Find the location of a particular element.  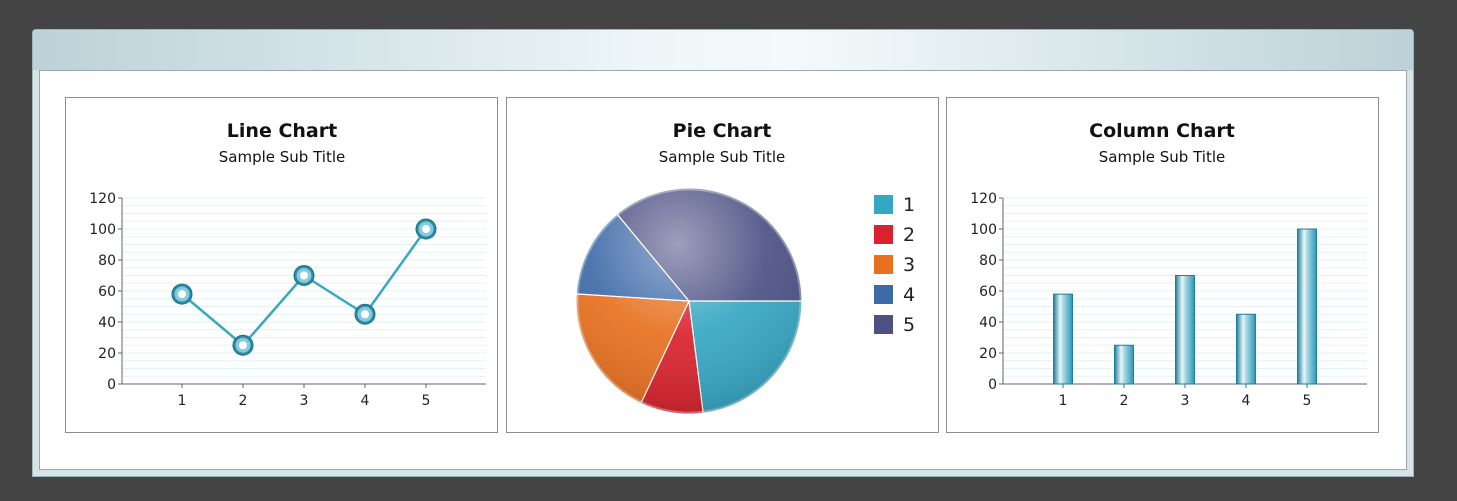

pie-legend-label: 4 is located at coordinates (909, 295).